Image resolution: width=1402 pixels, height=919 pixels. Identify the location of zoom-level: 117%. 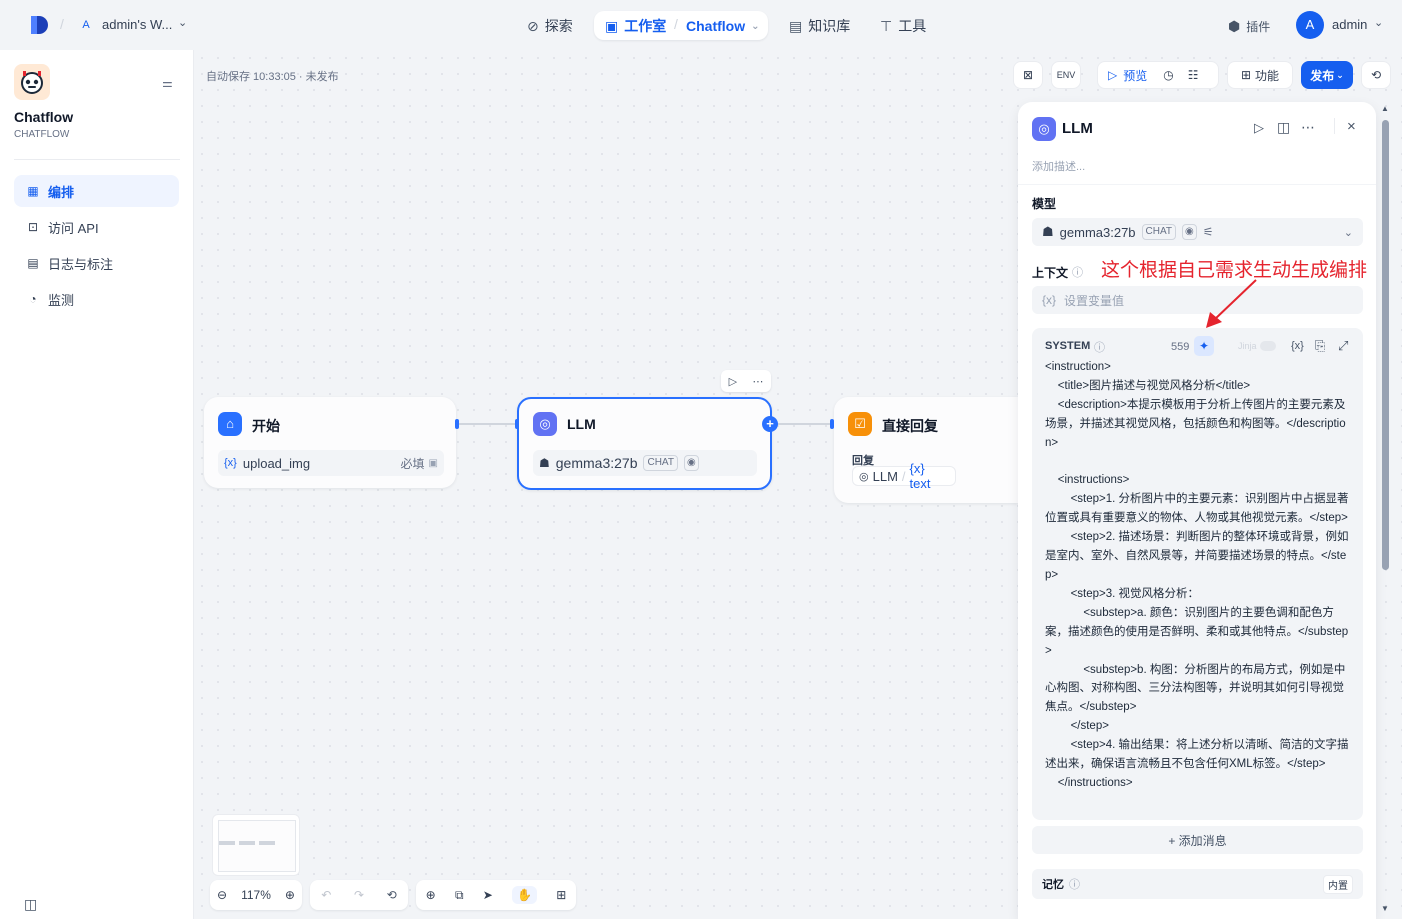
(256, 895).